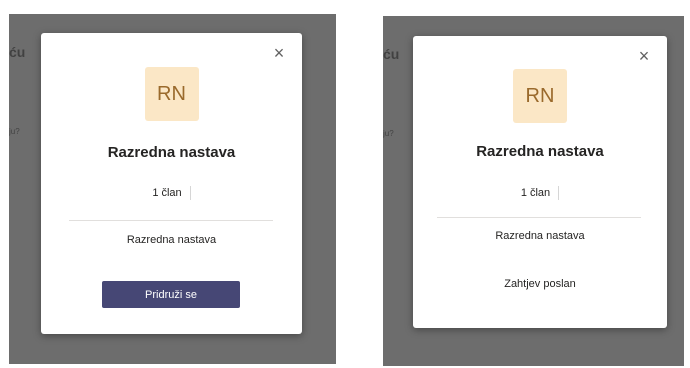  I want to click on join-button: Pridruži se, so click(171, 294).